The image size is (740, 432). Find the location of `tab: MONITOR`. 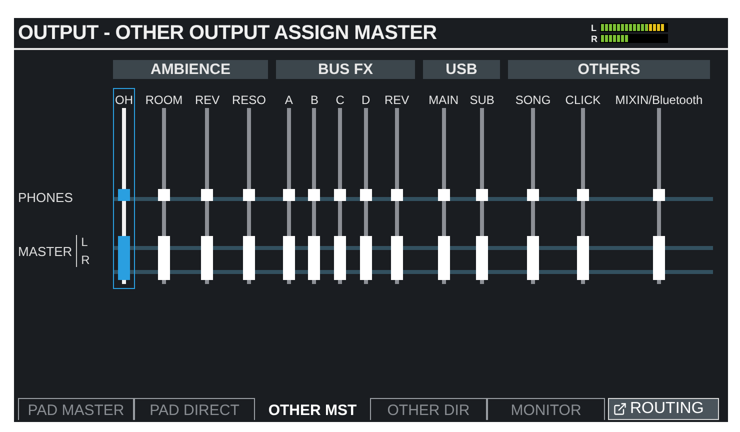

tab: MONITOR is located at coordinates (546, 409).